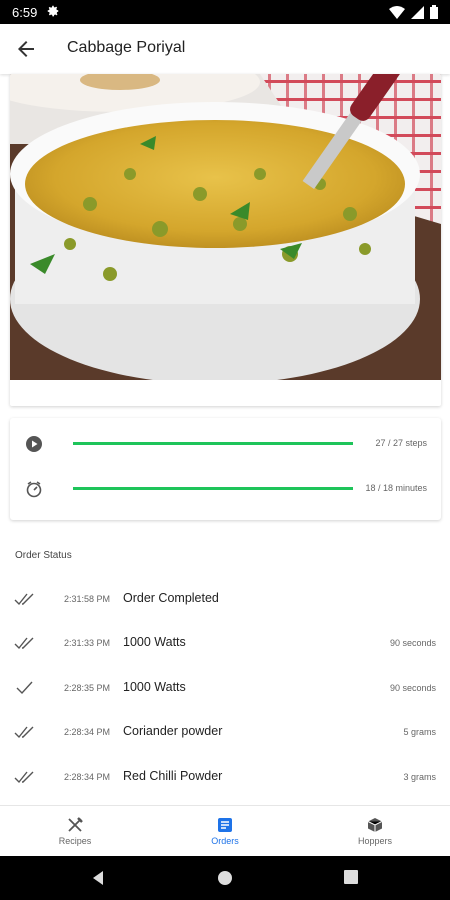 Image resolution: width=450 pixels, height=900 pixels. I want to click on home-circle-icon, so click(225, 878).